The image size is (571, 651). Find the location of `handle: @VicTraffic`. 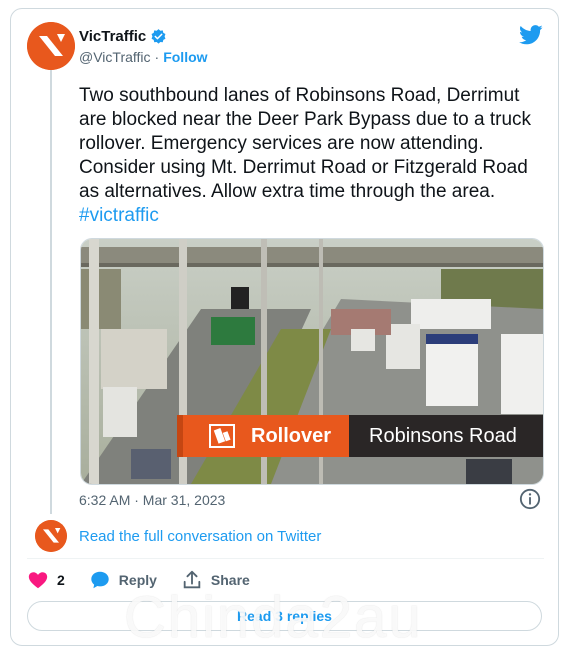

handle: @VicTraffic is located at coordinates (115, 57).